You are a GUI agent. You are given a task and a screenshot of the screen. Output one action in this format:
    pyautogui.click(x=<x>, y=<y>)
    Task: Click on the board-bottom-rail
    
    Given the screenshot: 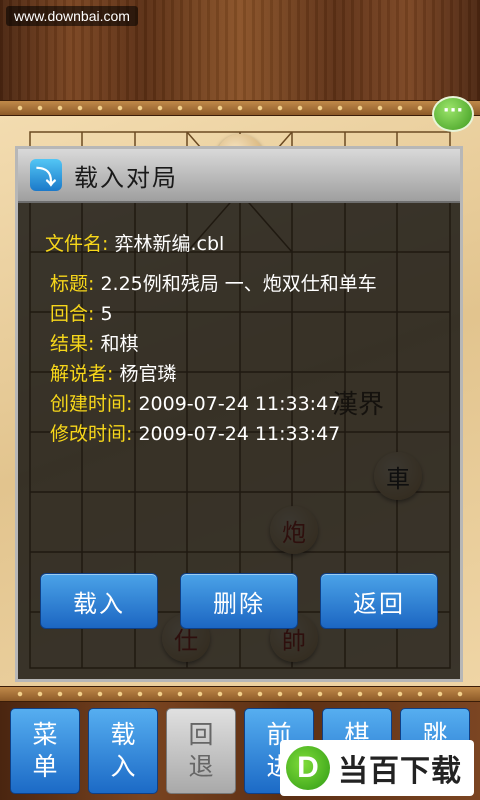 What is the action you would take?
    pyautogui.click(x=240, y=694)
    